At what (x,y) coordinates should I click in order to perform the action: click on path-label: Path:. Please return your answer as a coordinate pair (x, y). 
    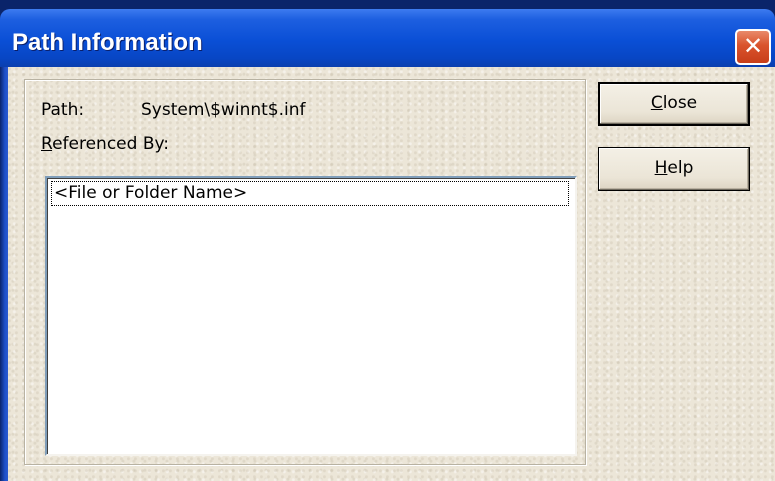
    Looking at the image, I should click on (63, 110).